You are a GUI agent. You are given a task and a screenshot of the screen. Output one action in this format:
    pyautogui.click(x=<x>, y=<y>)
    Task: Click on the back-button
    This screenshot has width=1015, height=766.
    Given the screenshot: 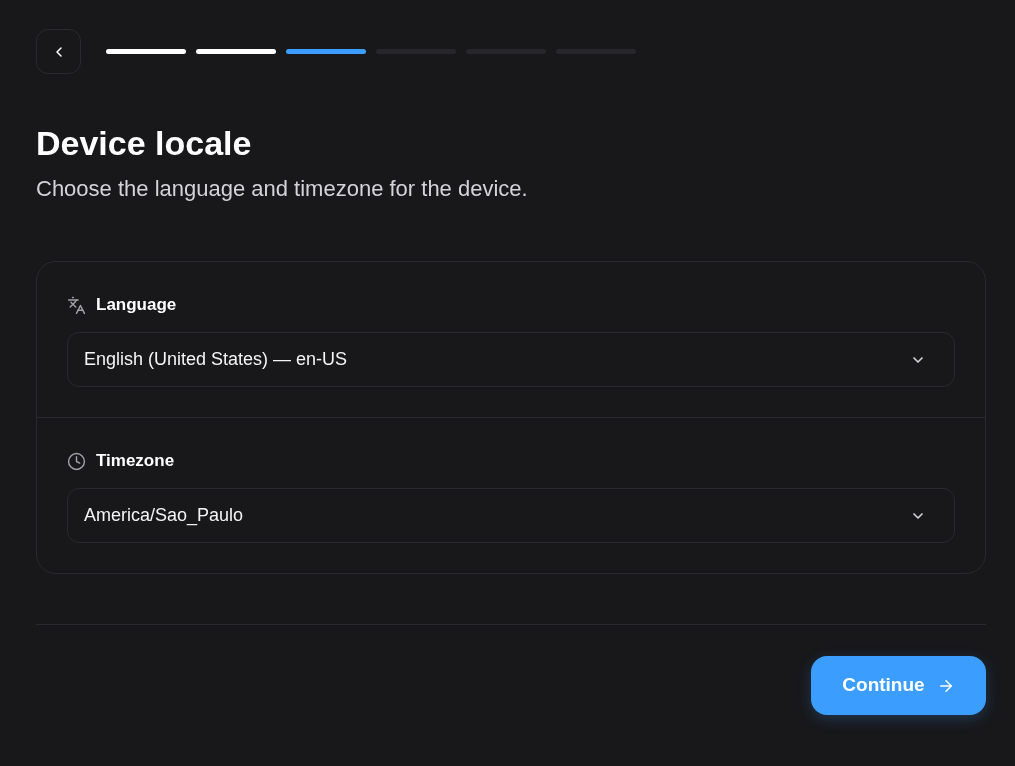 What is the action you would take?
    pyautogui.click(x=58, y=51)
    